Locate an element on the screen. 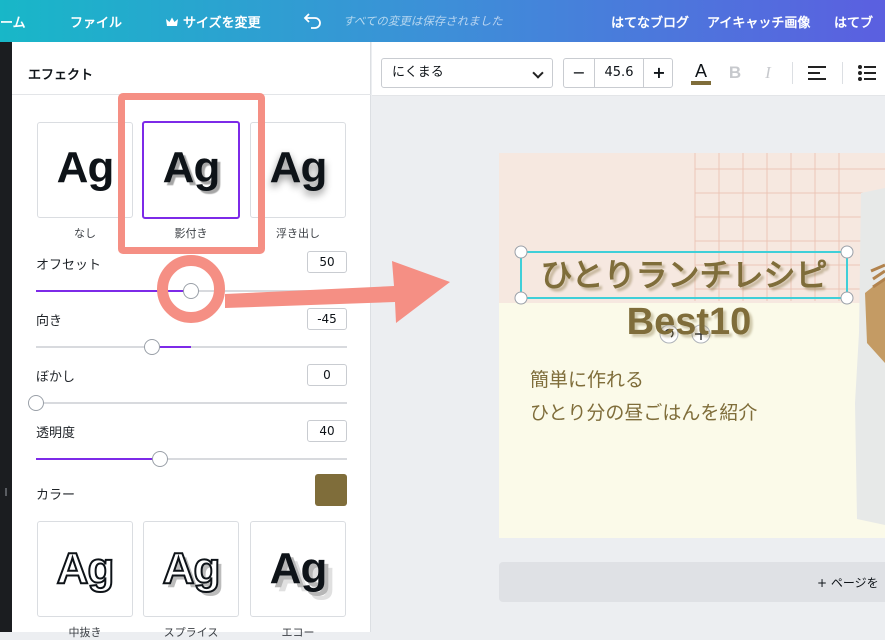 The height and width of the screenshot is (640, 885). italic-button: I is located at coordinates (768, 73).